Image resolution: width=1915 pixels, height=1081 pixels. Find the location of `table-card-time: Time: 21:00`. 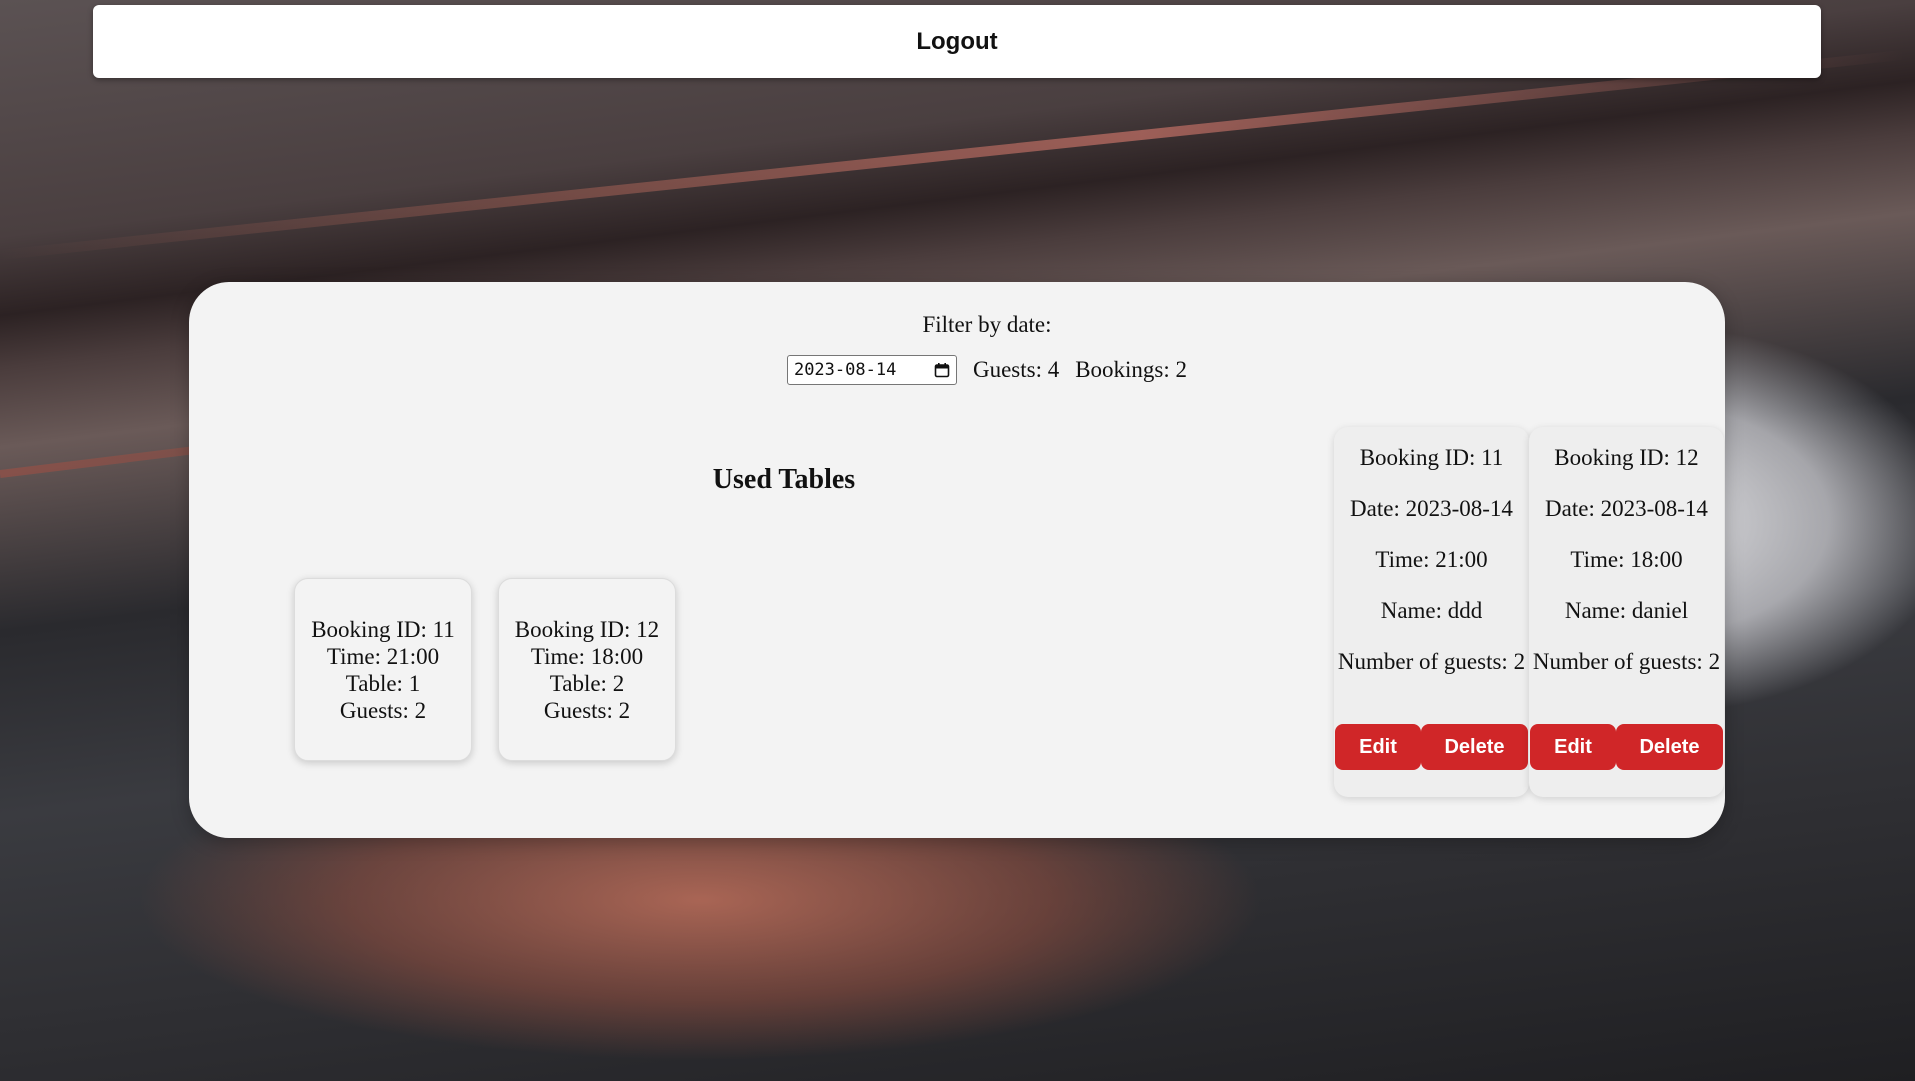

table-card-time: Time: 21:00 is located at coordinates (383, 656).